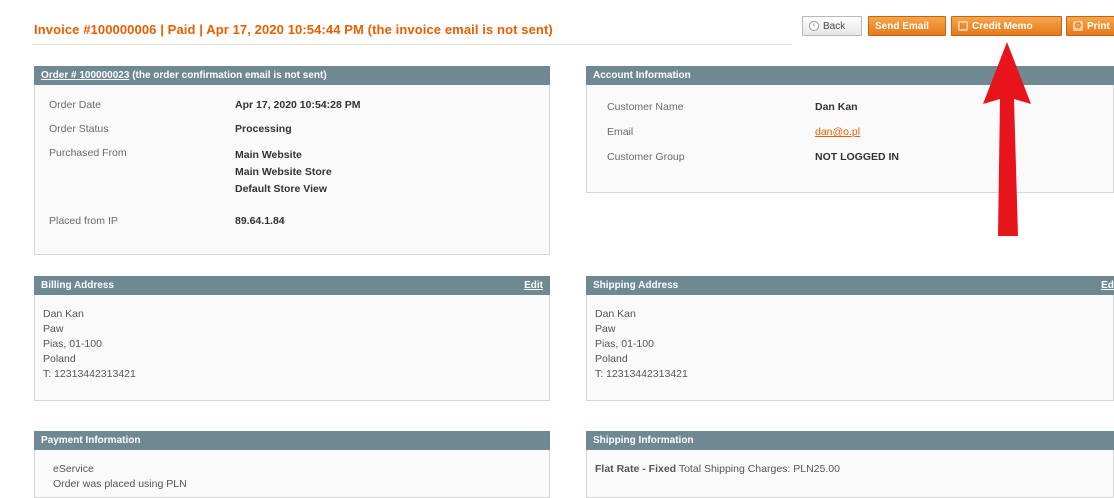  What do you see at coordinates (283, 172) in the screenshot?
I see `purchased-store: Main Website Store` at bounding box center [283, 172].